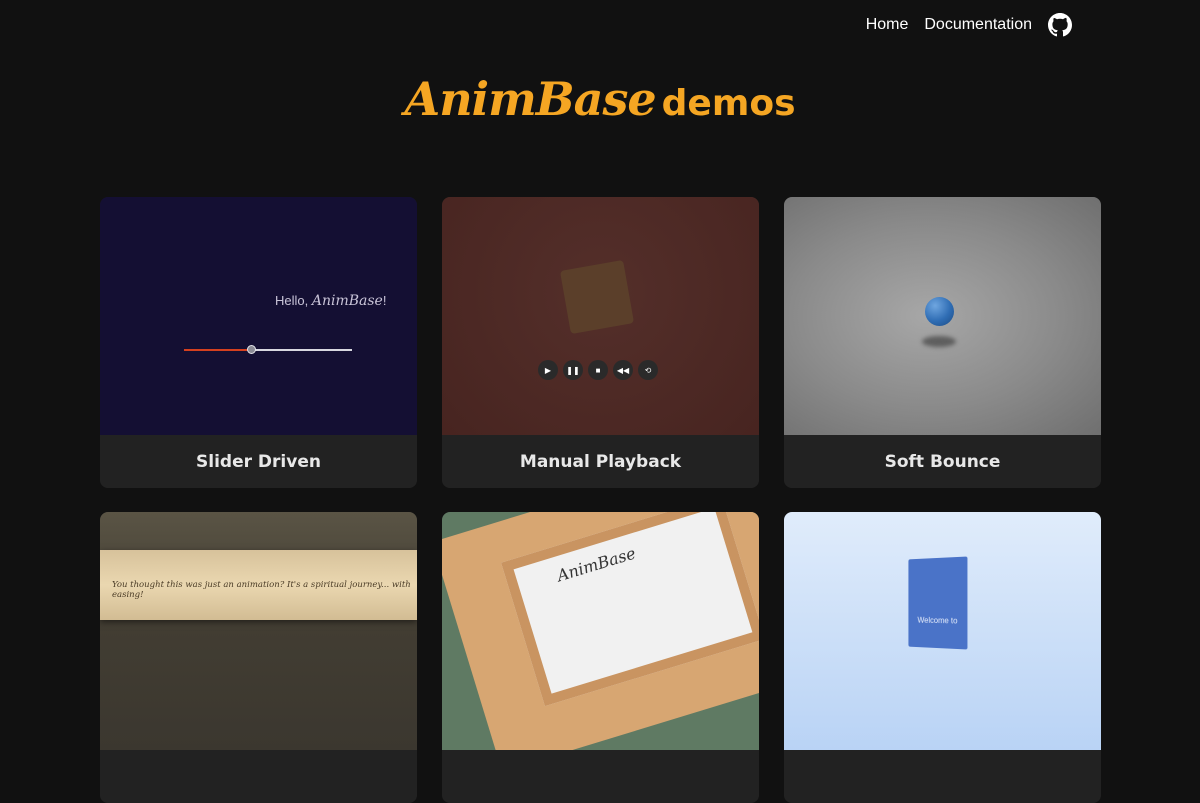 Image resolution: width=1200 pixels, height=803 pixels. I want to click on pause-icon: ❚❚, so click(573, 370).